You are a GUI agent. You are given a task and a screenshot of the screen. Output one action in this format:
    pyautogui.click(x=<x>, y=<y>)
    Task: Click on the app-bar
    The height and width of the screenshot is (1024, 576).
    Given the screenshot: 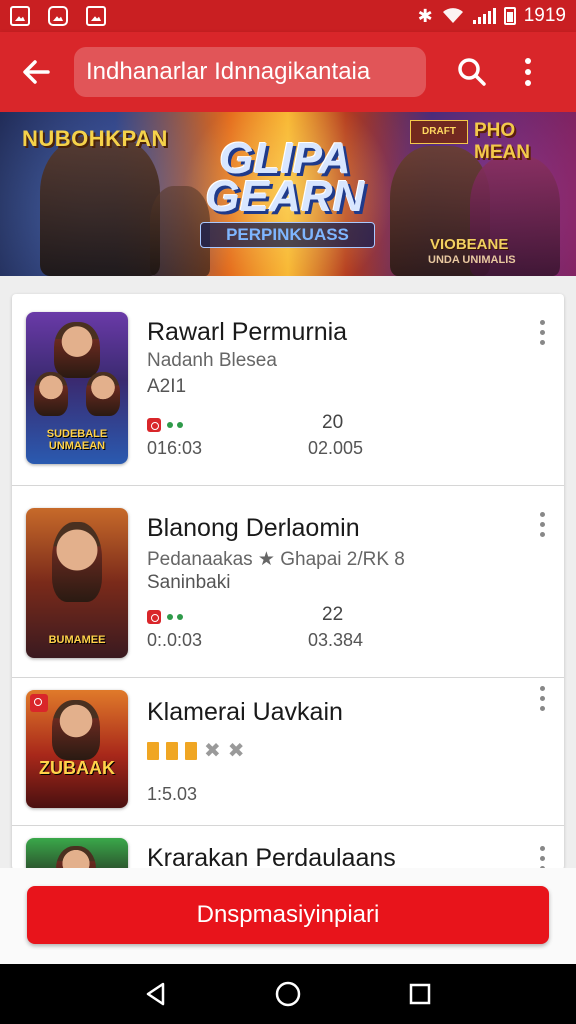 What is the action you would take?
    pyautogui.click(x=288, y=72)
    